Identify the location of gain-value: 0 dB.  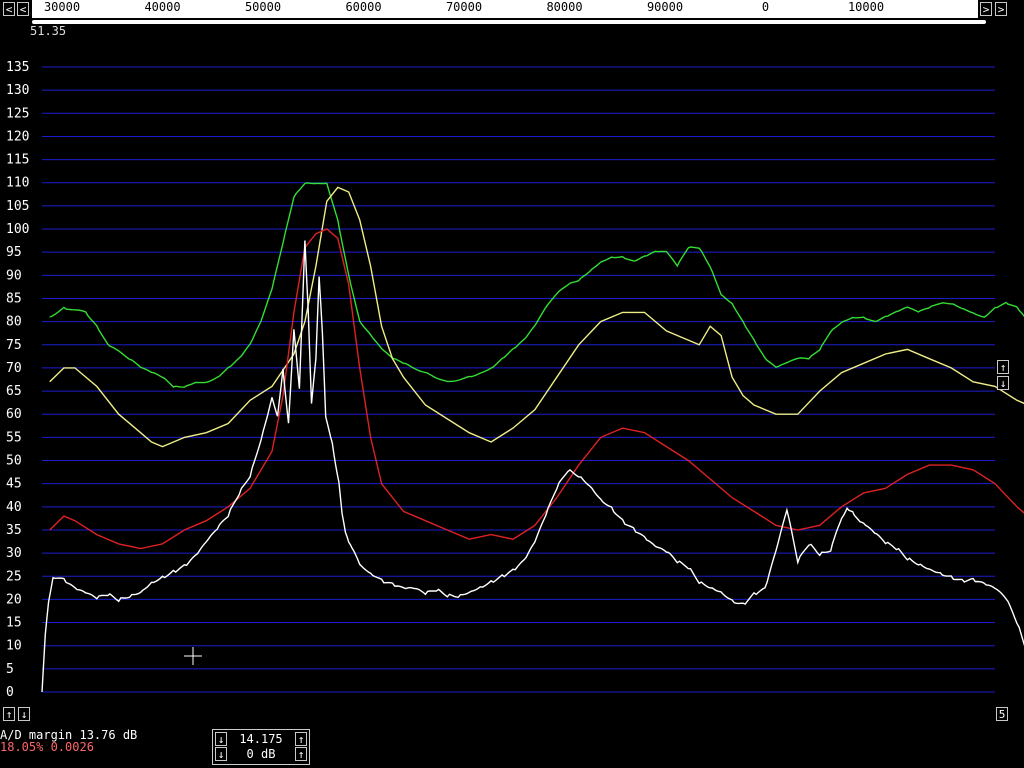
(261, 754).